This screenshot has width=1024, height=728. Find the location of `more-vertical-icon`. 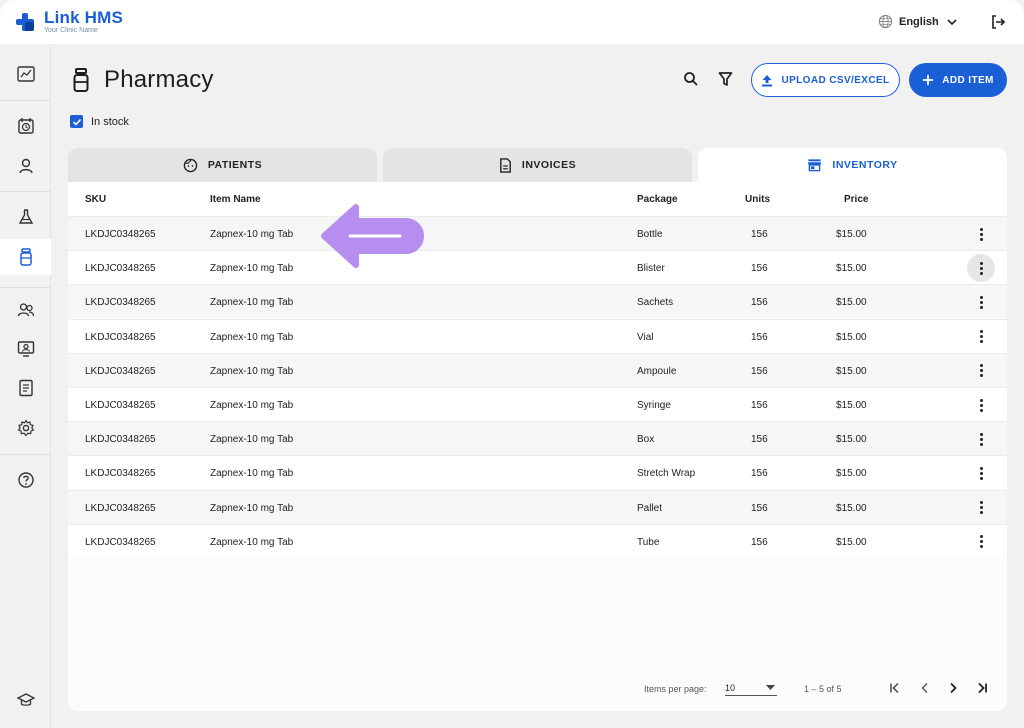

more-vertical-icon is located at coordinates (981, 302).